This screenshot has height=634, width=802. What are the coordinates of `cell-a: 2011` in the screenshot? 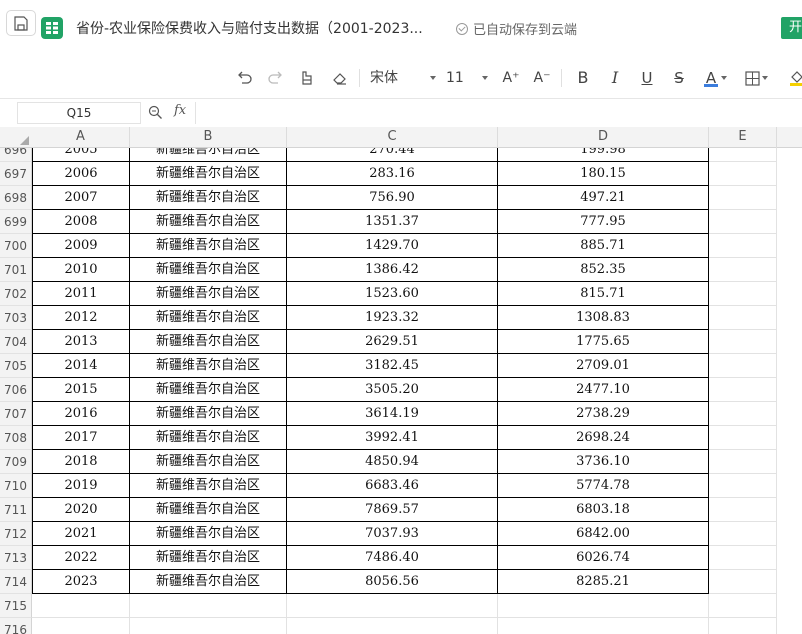 It's located at (81, 294).